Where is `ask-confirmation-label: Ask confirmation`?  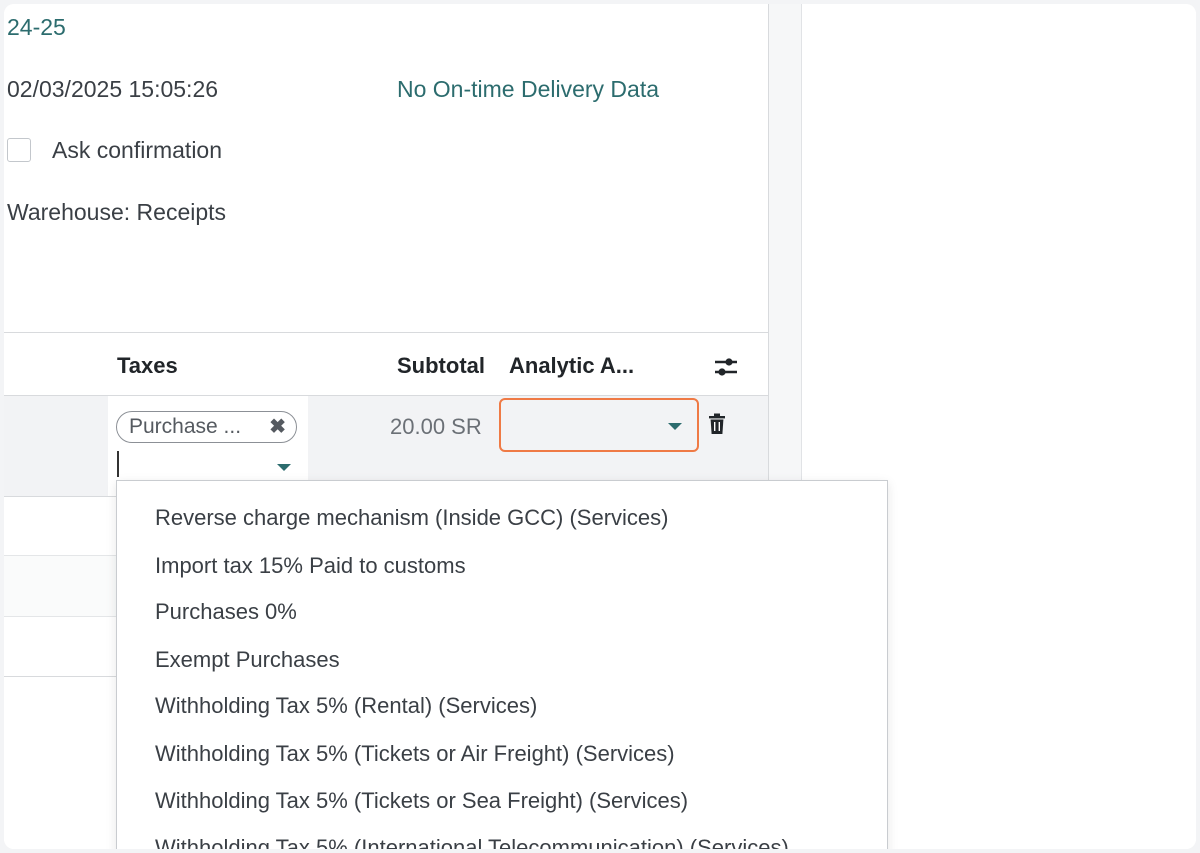
ask-confirmation-label: Ask confirmation is located at coordinates (137, 150).